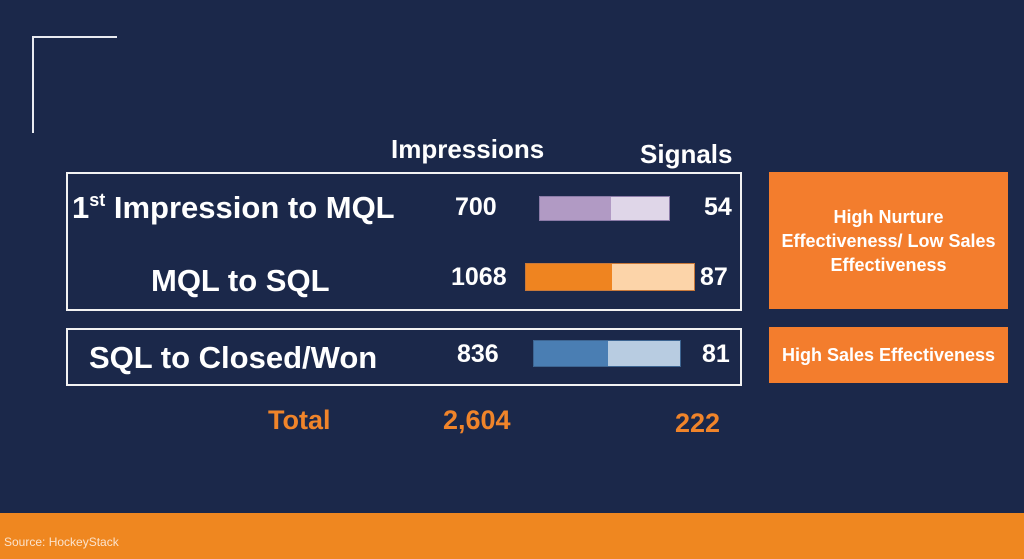 This screenshot has height=559, width=1024. I want to click on impressions-value: 836, so click(478, 354).